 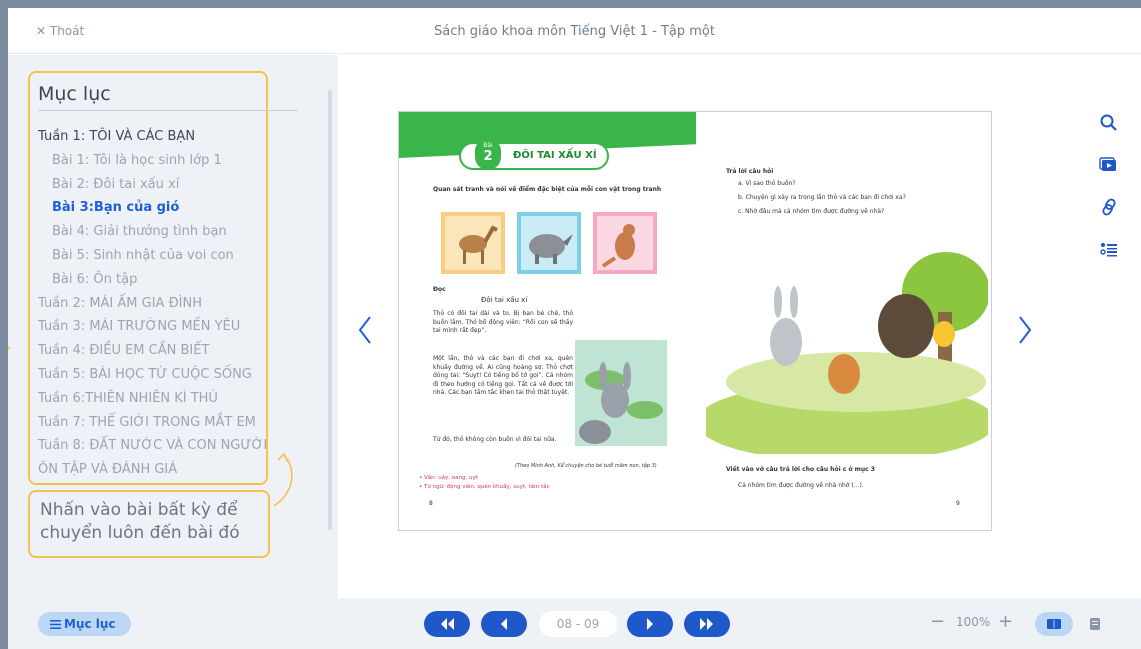 I want to click on question-3-title: Trả lời câu hỏi, so click(x=750, y=171).